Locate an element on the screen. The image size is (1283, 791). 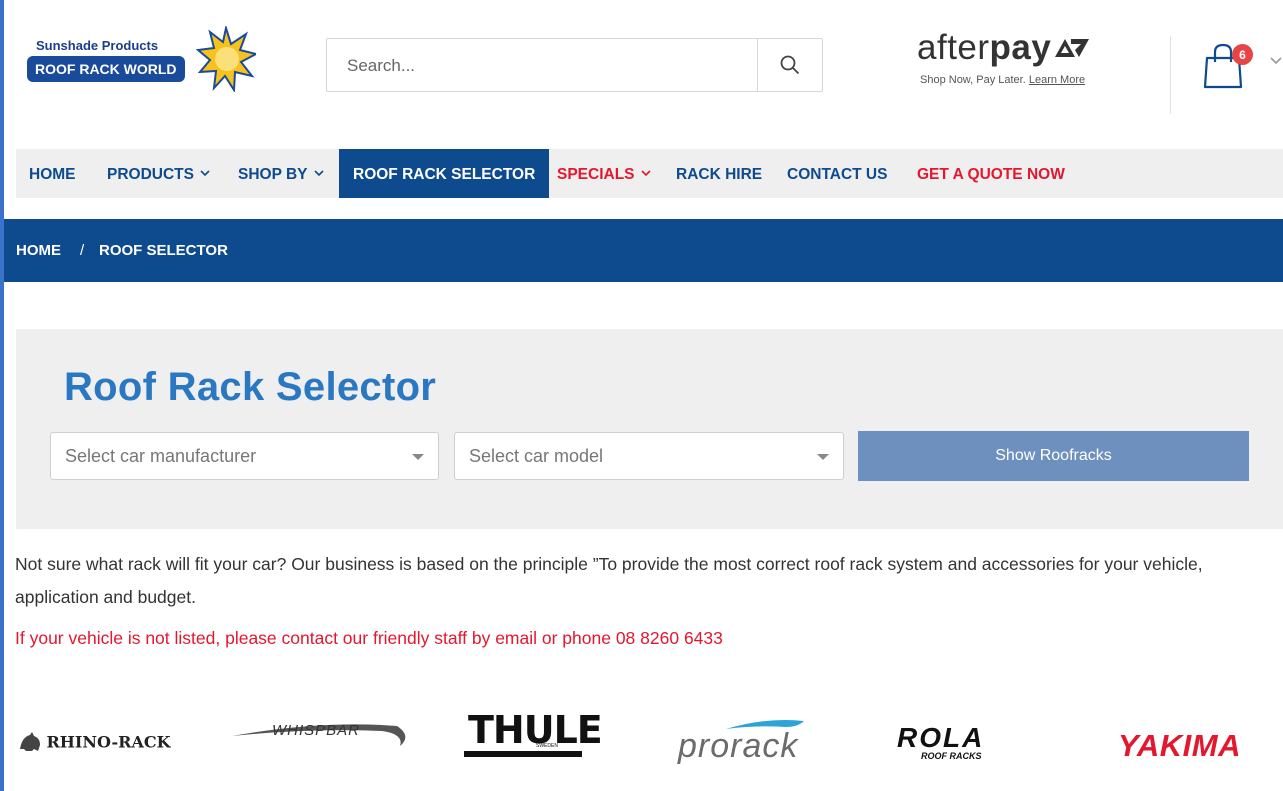
nav-item-get-a-quote: GET A QUOTE NOW is located at coordinates (991, 173).